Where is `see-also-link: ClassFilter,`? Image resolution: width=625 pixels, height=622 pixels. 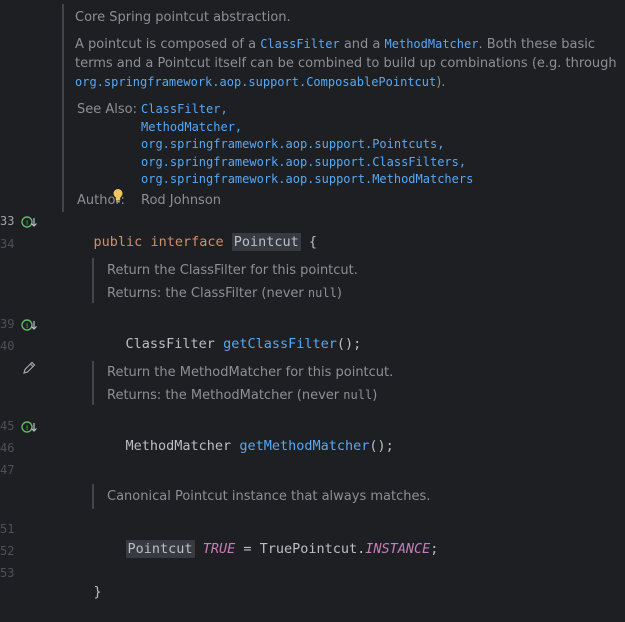
see-also-link: ClassFilter, is located at coordinates (307, 109).